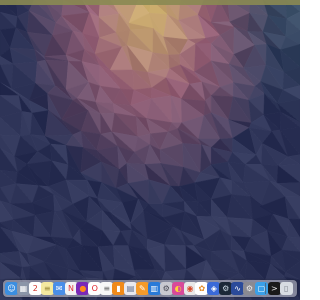 The height and width of the screenshot is (300, 320). What do you see at coordinates (47, 288) in the screenshot?
I see `notes-icon: ≡` at bounding box center [47, 288].